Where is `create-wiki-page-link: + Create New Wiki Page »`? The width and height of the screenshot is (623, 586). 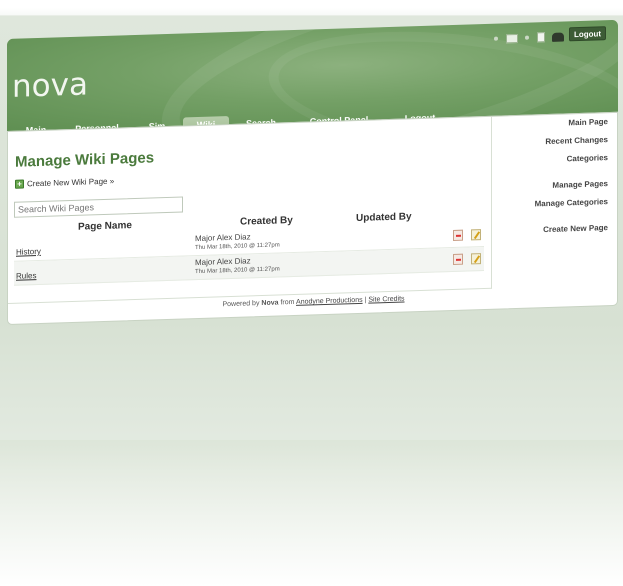 create-wiki-page-link: + Create New Wiki Page » is located at coordinates (64, 183).